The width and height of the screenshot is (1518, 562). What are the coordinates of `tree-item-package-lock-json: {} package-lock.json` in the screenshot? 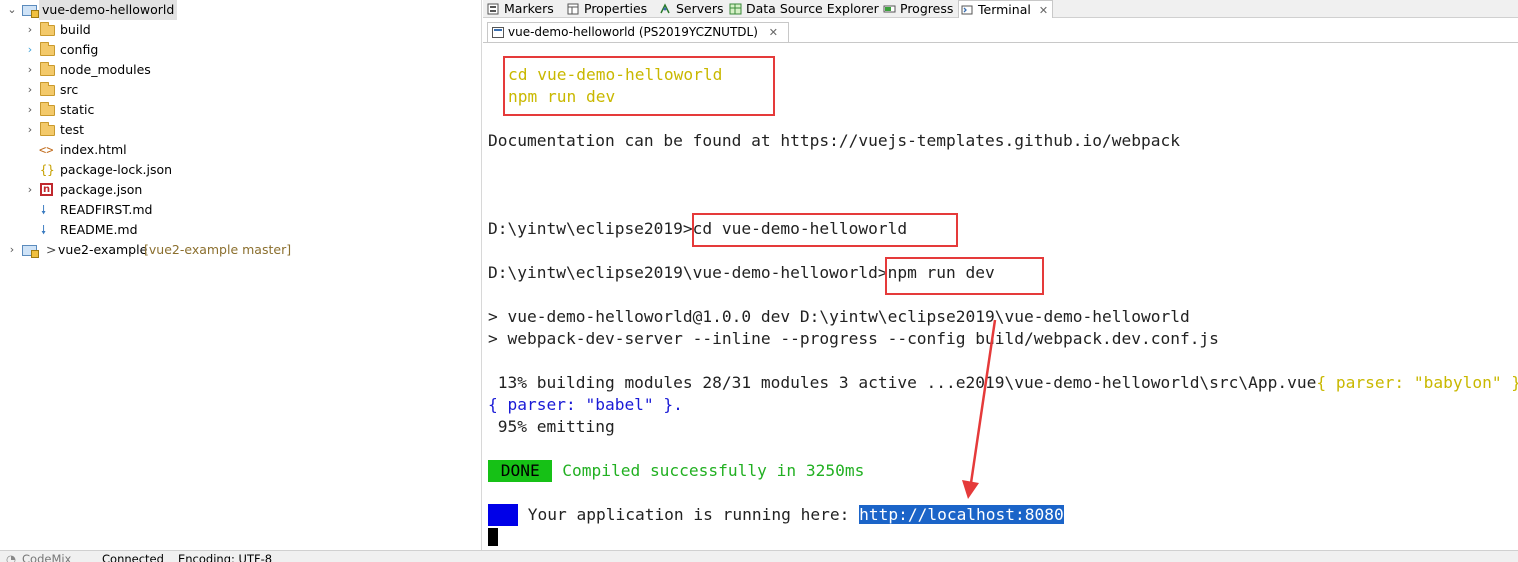 It's located at (241, 170).